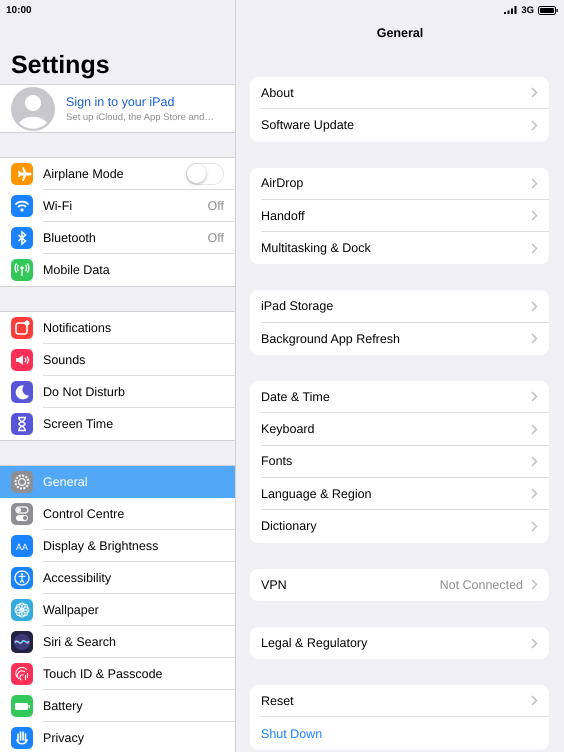  I want to click on settings-label: Do Not Disturb, so click(84, 391).